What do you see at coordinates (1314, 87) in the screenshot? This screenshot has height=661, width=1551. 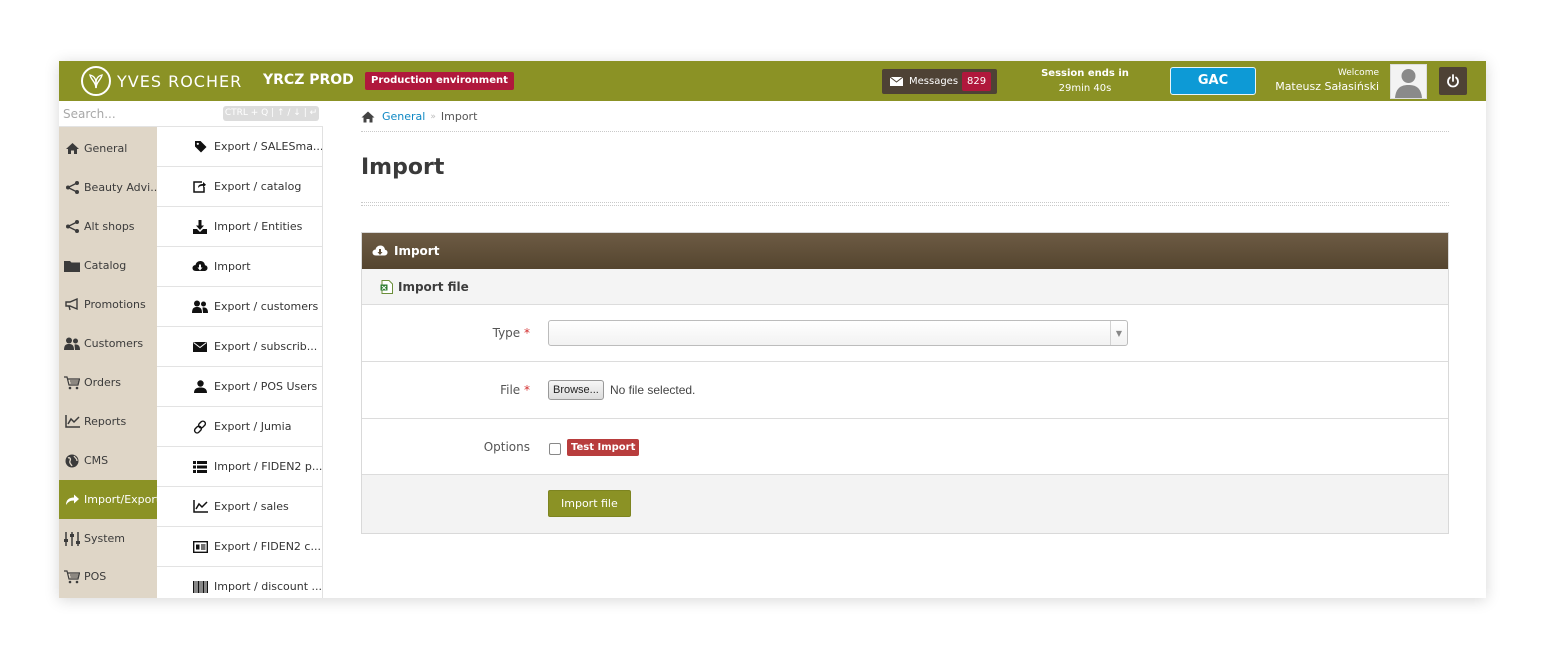 I see `user-name: Mateusz Sałasiński` at bounding box center [1314, 87].